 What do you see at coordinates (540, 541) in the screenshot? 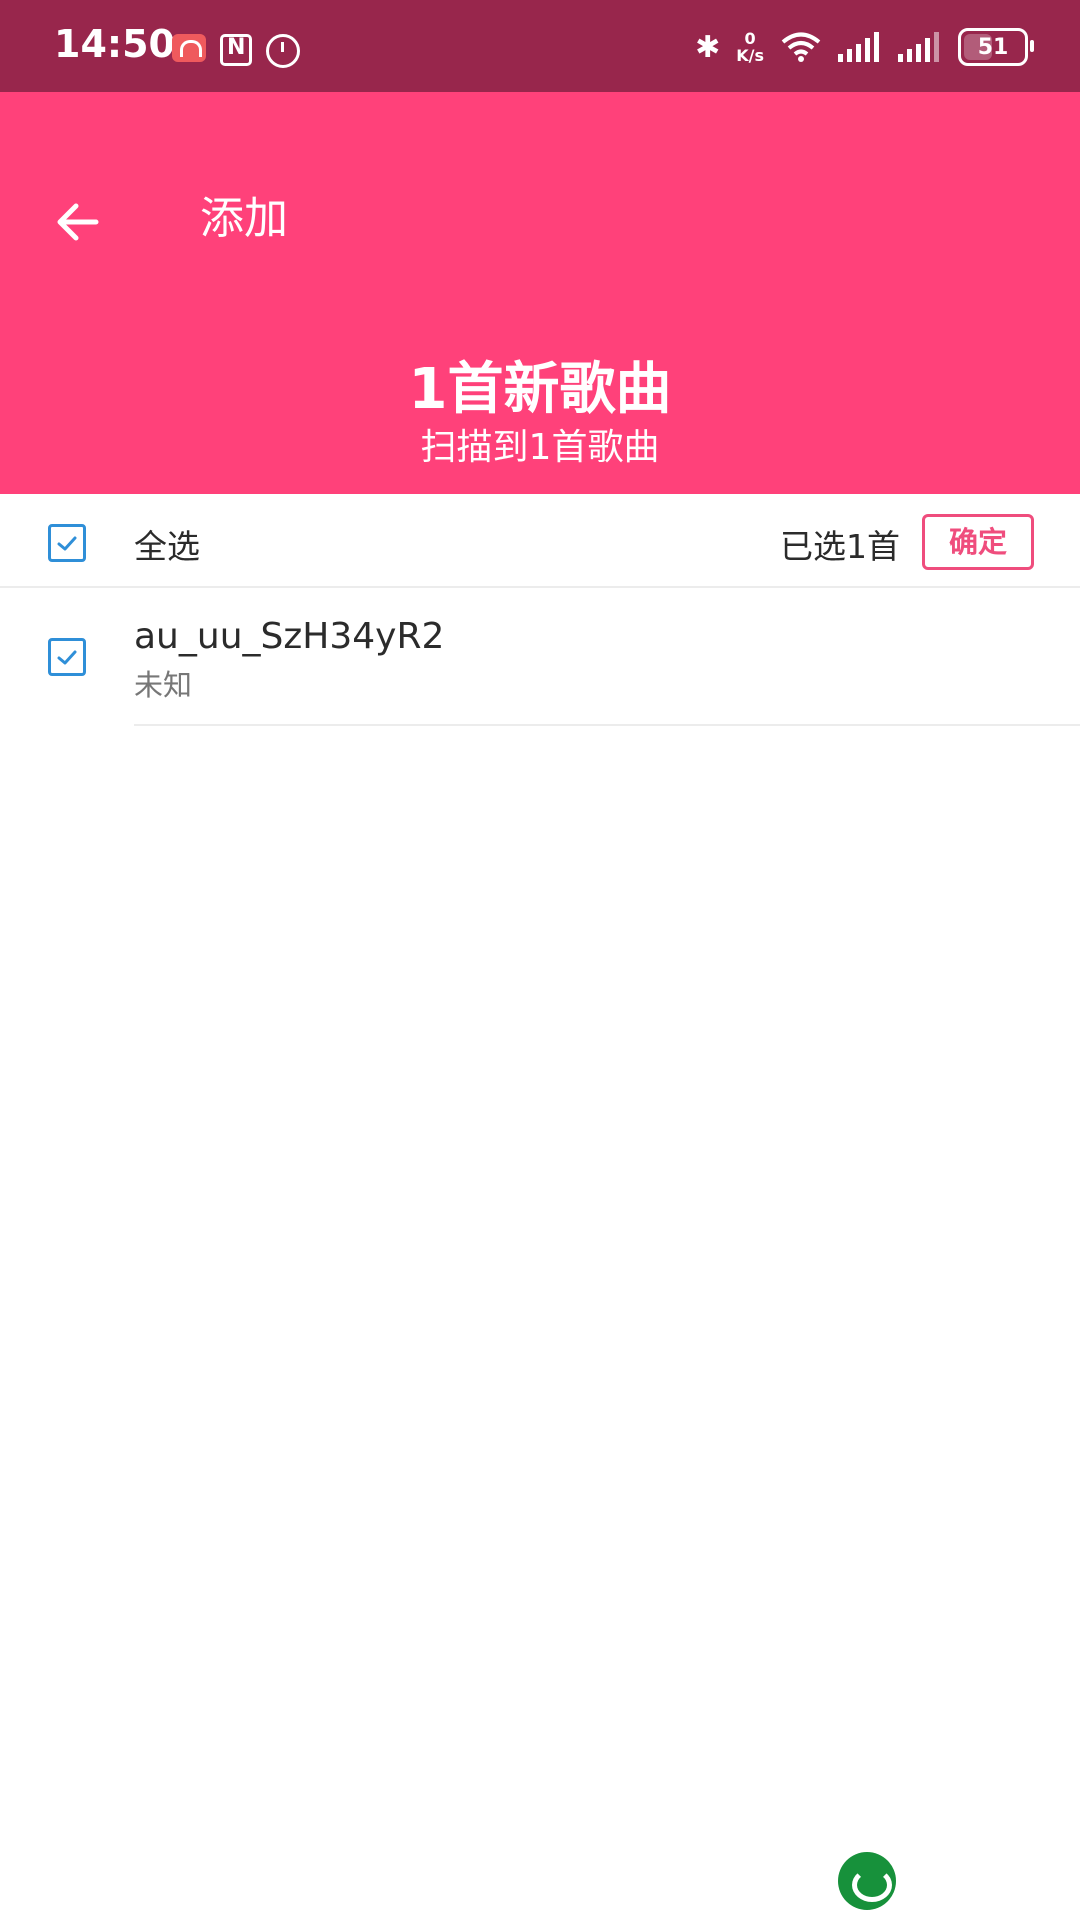
I see `select-all-bar: 全选 已选1首 确定` at bounding box center [540, 541].